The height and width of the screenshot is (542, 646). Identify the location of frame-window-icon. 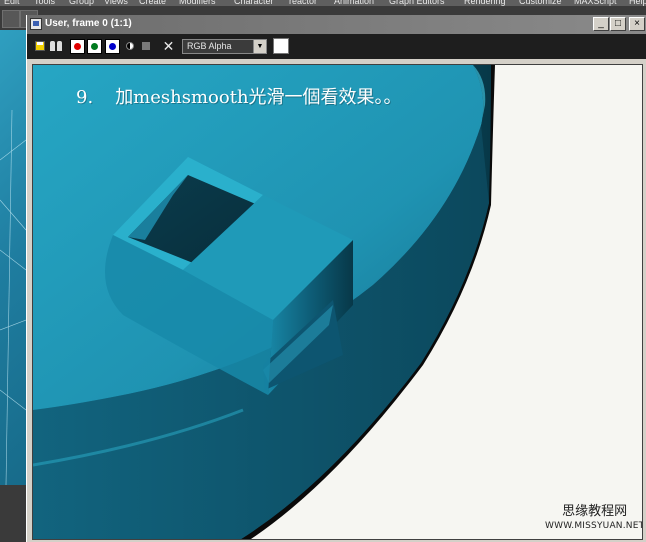
(36, 24).